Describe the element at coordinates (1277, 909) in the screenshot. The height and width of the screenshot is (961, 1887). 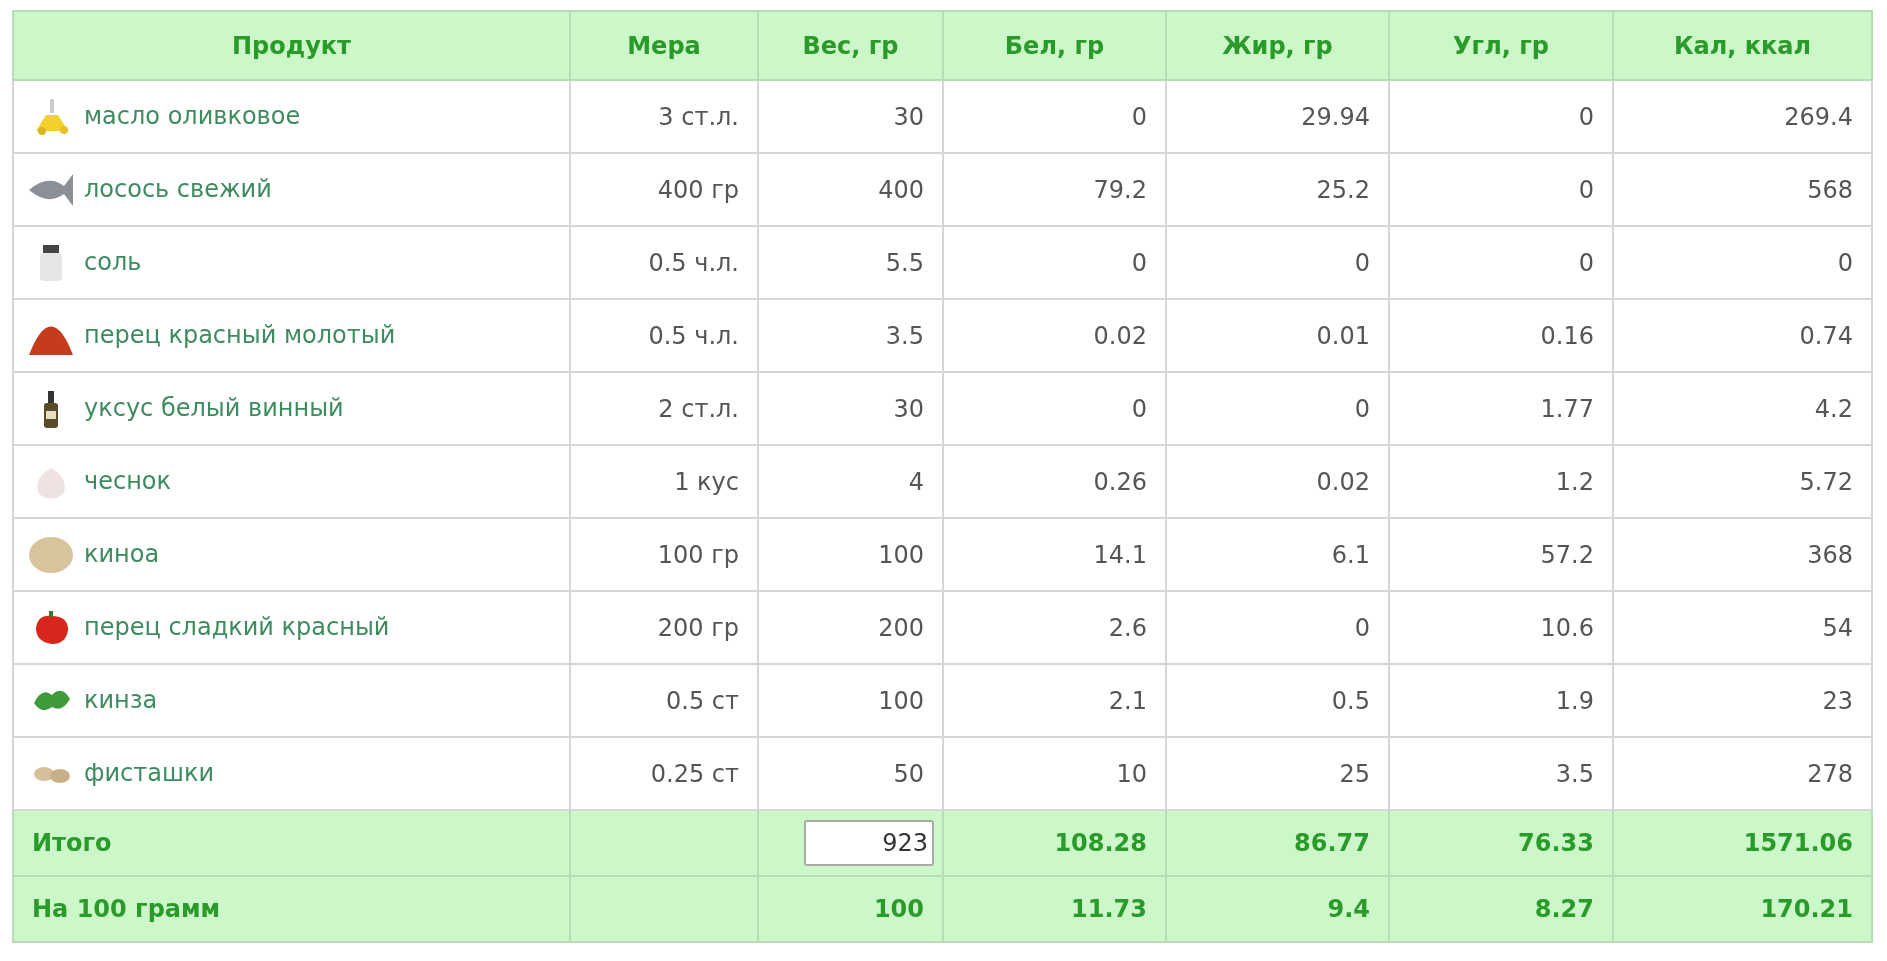
I see `table-cell: 9.4` at that location.